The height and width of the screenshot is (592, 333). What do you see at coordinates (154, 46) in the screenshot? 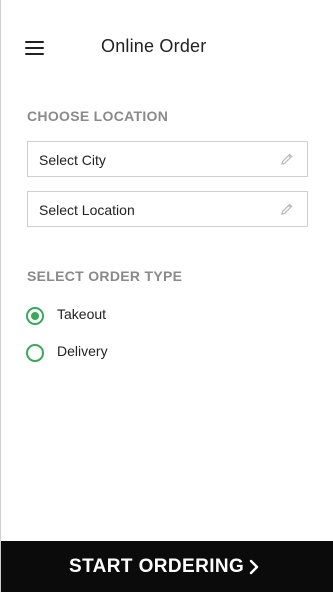
I see `page-title: Online Order` at bounding box center [154, 46].